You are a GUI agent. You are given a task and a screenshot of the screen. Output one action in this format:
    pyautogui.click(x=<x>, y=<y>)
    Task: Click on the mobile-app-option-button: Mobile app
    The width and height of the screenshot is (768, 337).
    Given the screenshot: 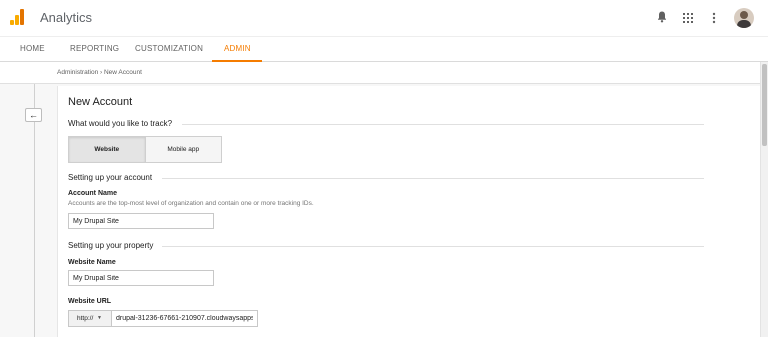 What is the action you would take?
    pyautogui.click(x=183, y=149)
    